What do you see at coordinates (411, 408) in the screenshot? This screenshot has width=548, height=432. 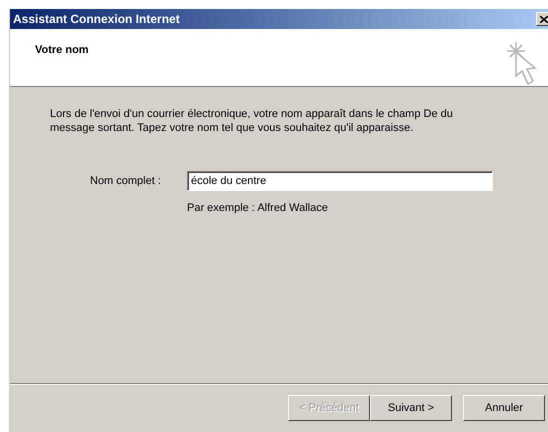 I see `wizard-button: Suivant >` at bounding box center [411, 408].